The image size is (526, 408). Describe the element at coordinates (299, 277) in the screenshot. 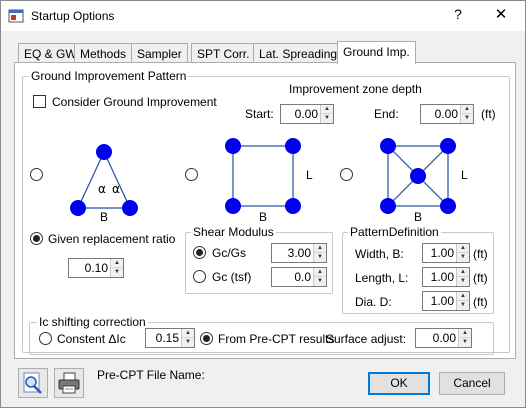

I see `gc-tsf-spinner: 0.0 ▲ ▼` at that location.